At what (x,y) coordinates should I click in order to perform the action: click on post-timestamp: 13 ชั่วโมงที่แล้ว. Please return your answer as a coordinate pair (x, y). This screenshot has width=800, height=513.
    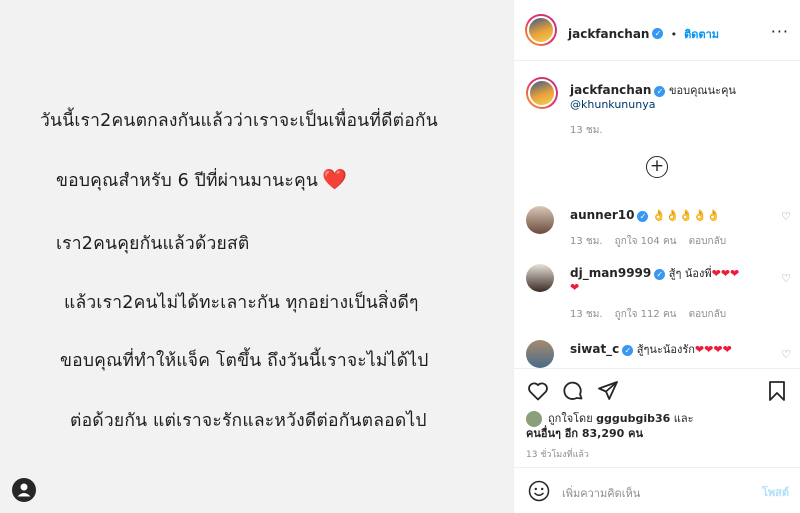
    Looking at the image, I should click on (557, 454).